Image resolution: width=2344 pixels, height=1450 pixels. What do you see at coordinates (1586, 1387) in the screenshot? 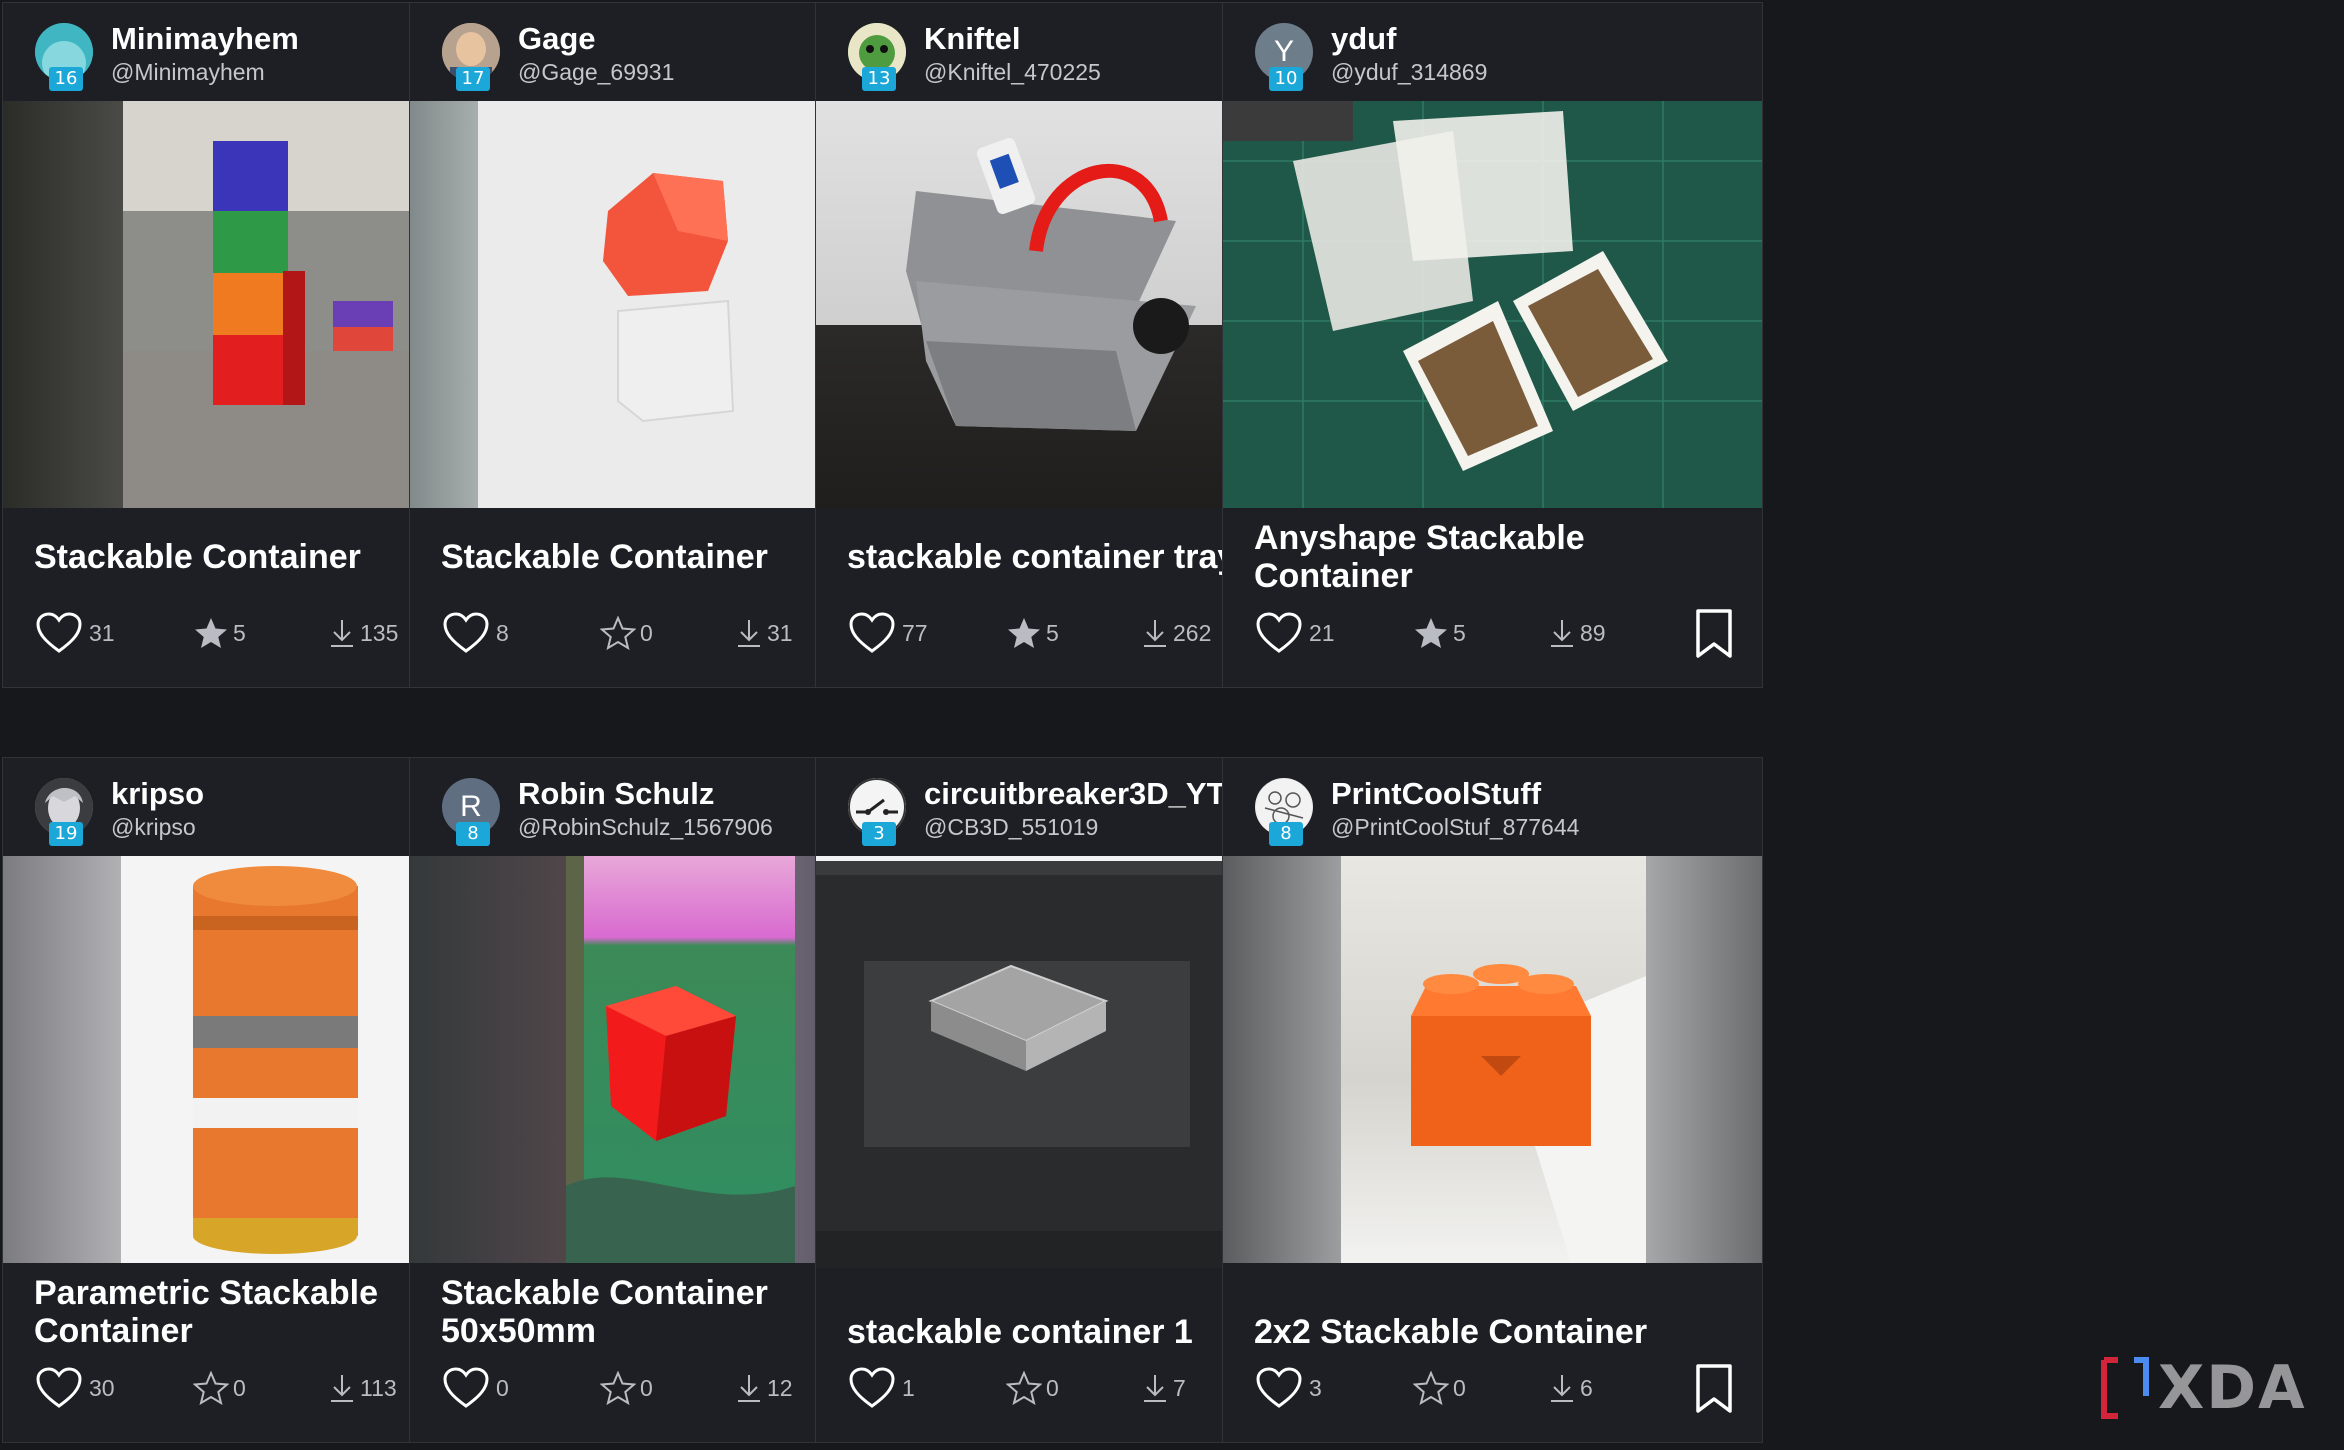
I see `download-count: 6` at bounding box center [1586, 1387].